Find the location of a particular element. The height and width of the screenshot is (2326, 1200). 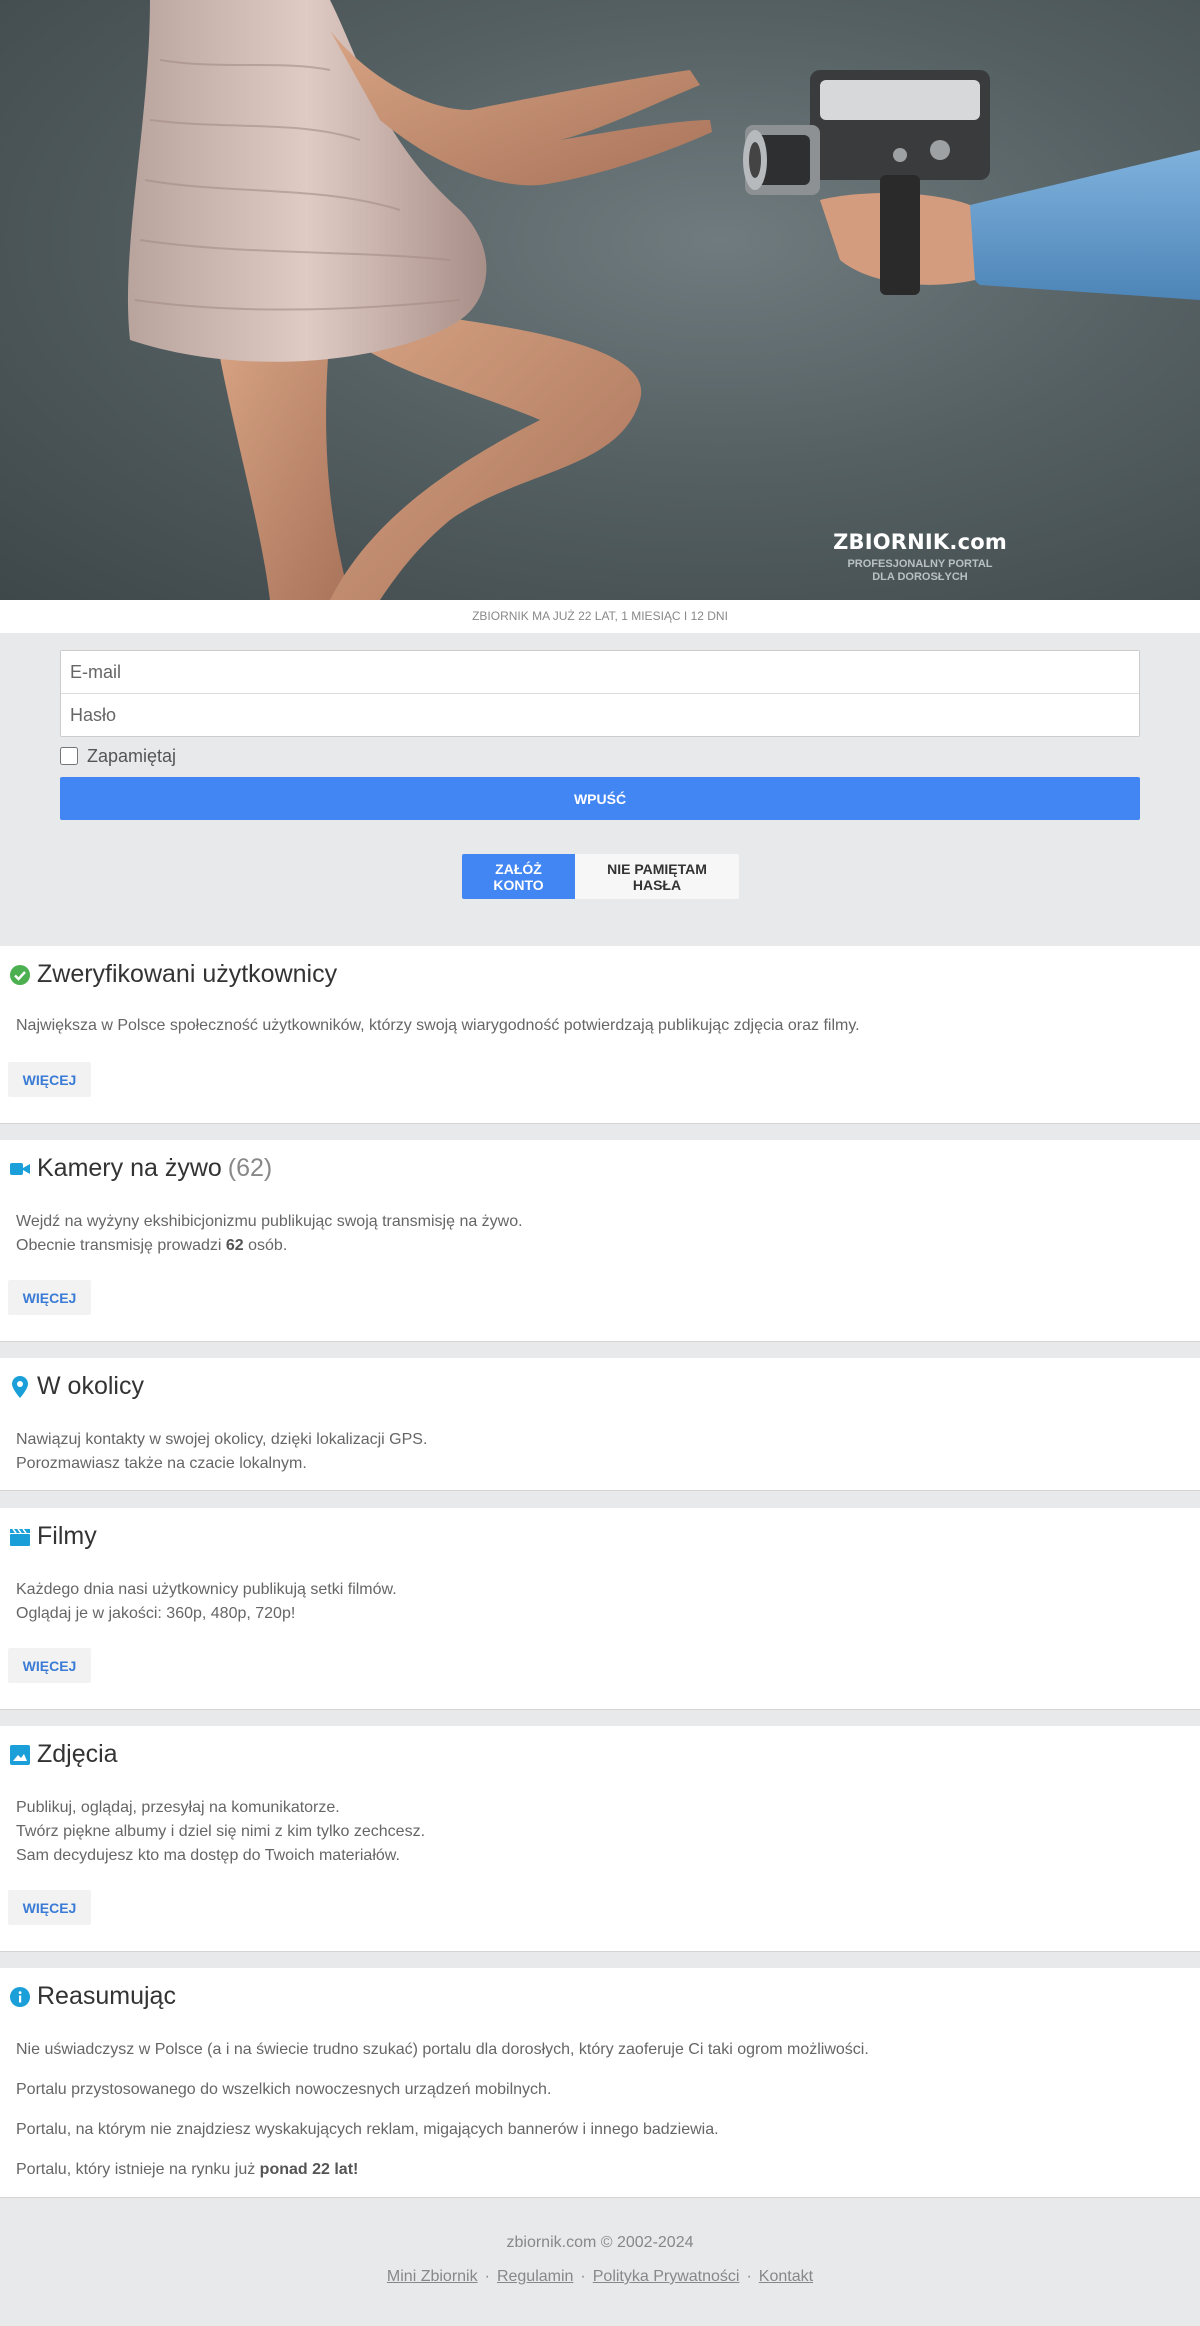

remember-checkbox is located at coordinates (69, 756).